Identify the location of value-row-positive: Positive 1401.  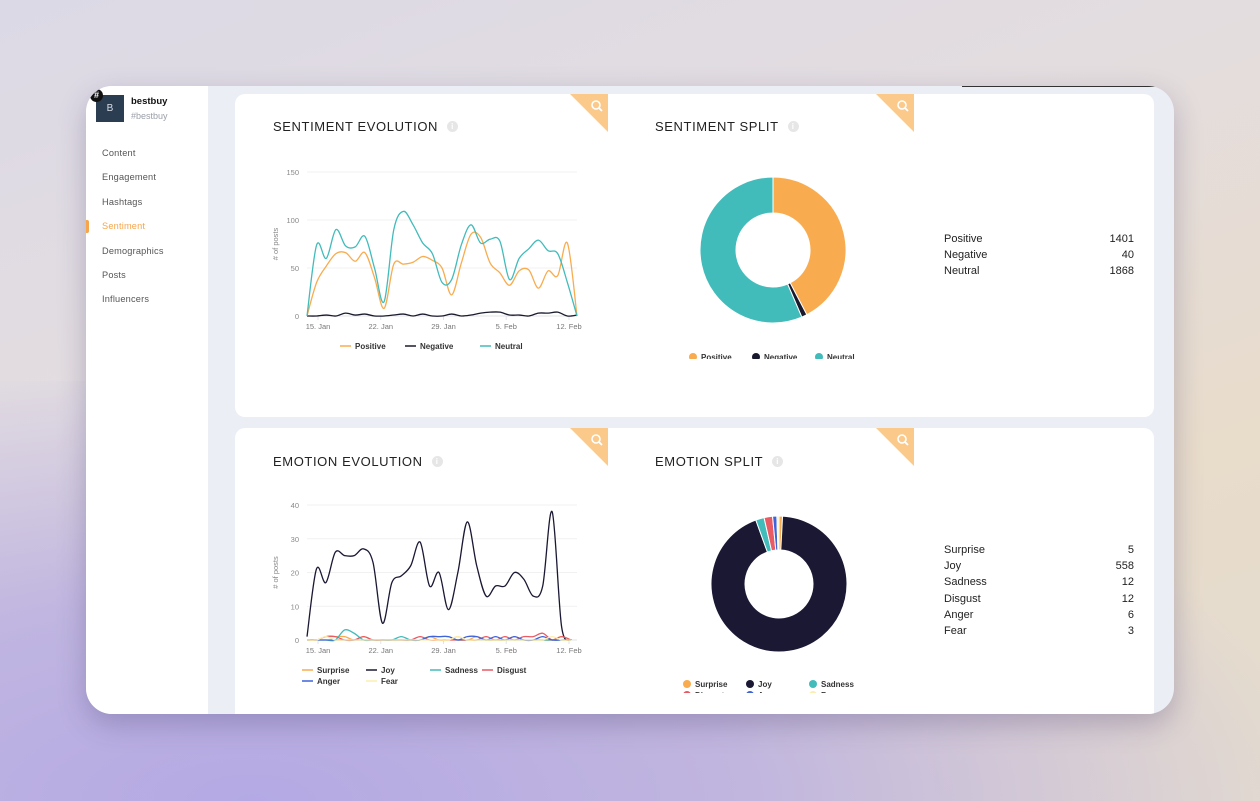
(1039, 239).